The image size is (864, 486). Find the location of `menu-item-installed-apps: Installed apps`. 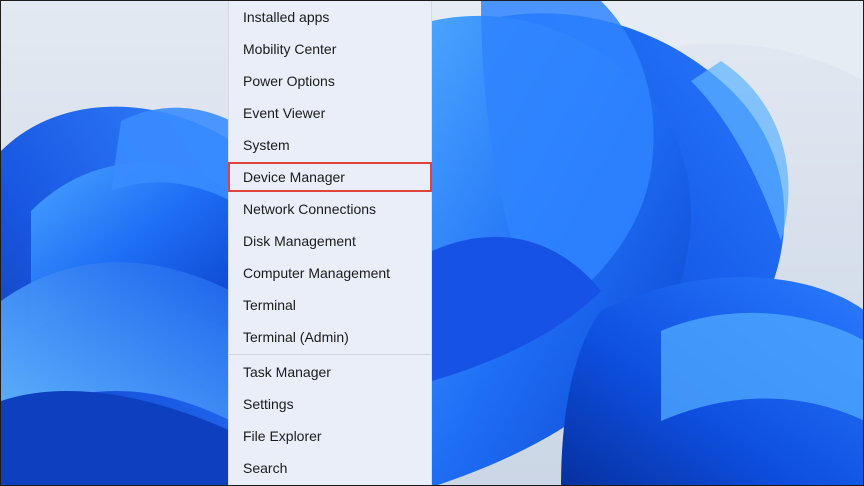

menu-item-installed-apps: Installed apps is located at coordinates (330, 17).